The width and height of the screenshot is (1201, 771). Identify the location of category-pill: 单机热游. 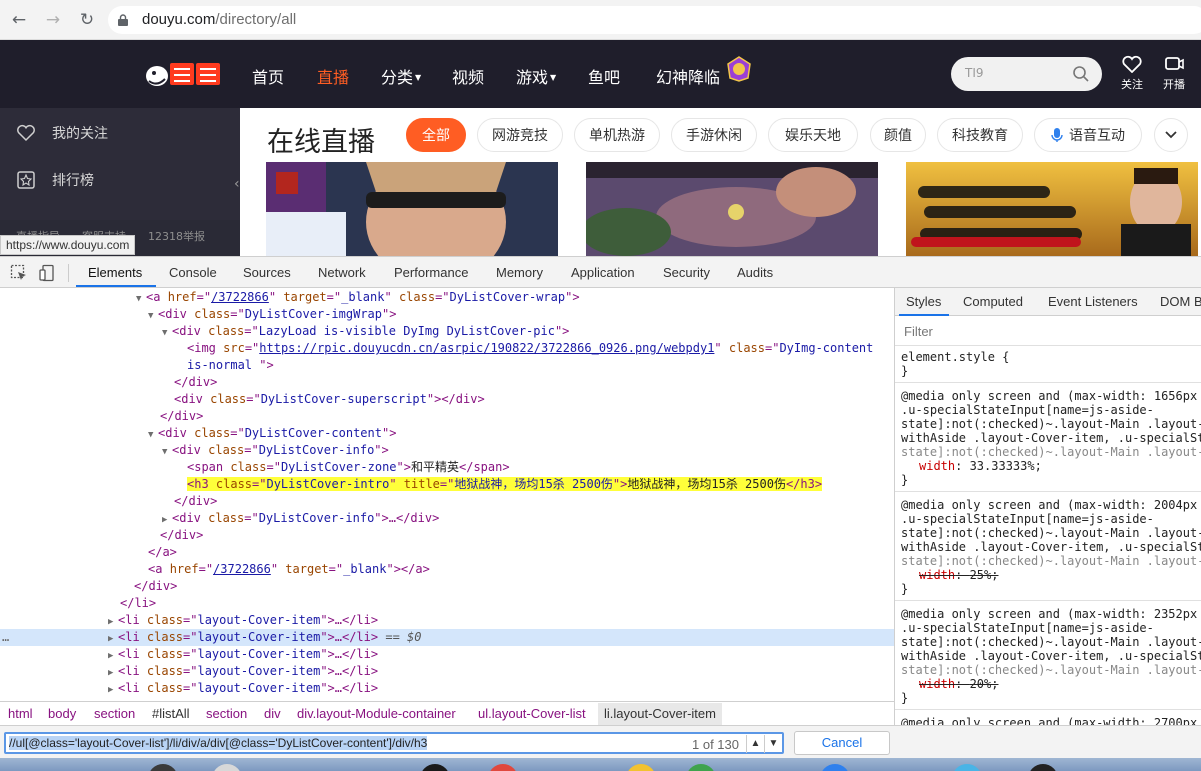
(617, 135).